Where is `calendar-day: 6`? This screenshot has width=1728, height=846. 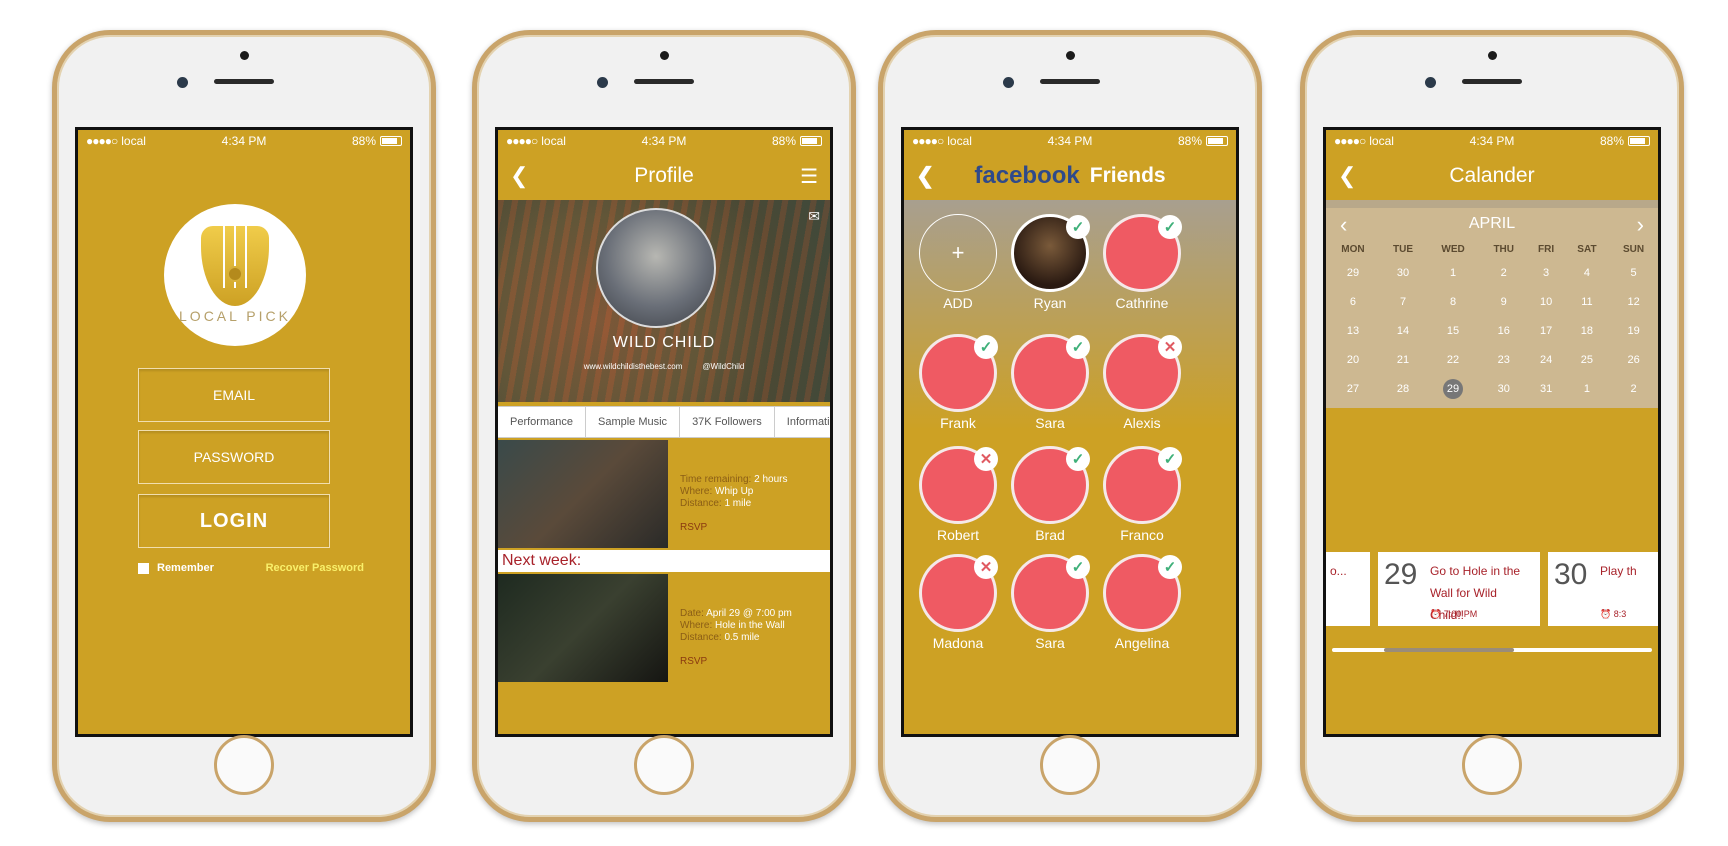
calendar-day: 6 is located at coordinates (1353, 301).